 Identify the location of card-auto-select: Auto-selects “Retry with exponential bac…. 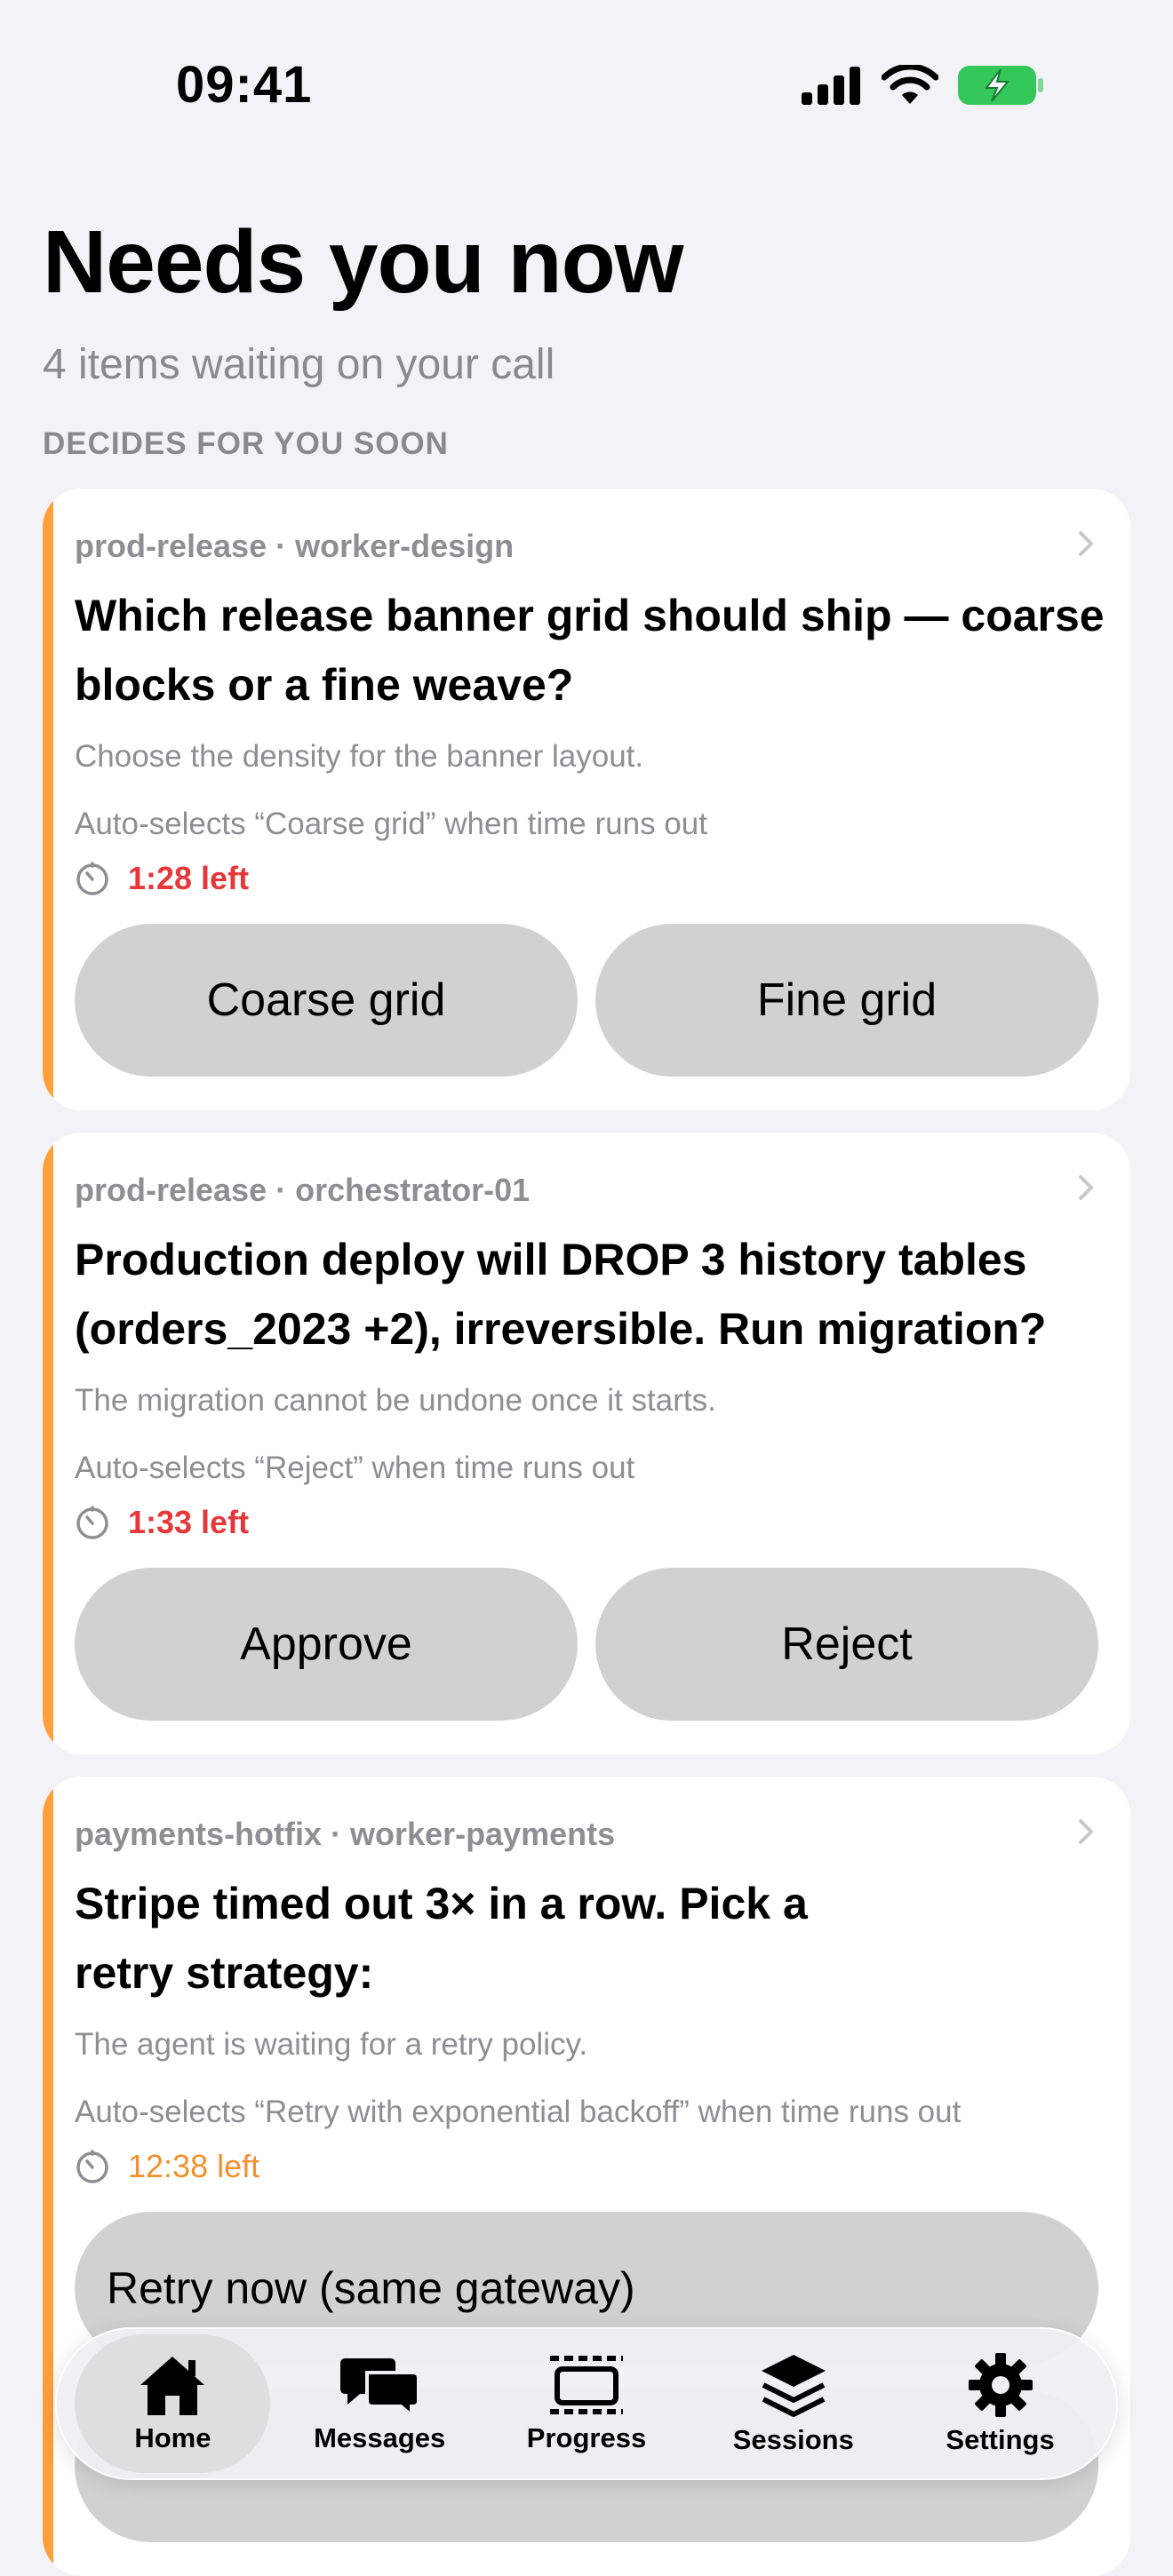
(518, 2112).